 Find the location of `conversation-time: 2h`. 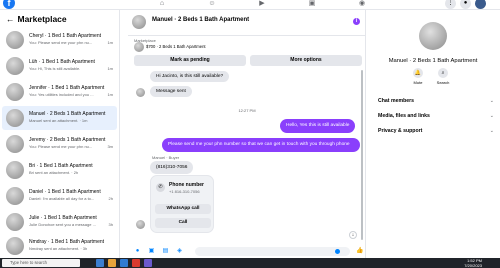

conversation-time: 2h is located at coordinates (110, 198).